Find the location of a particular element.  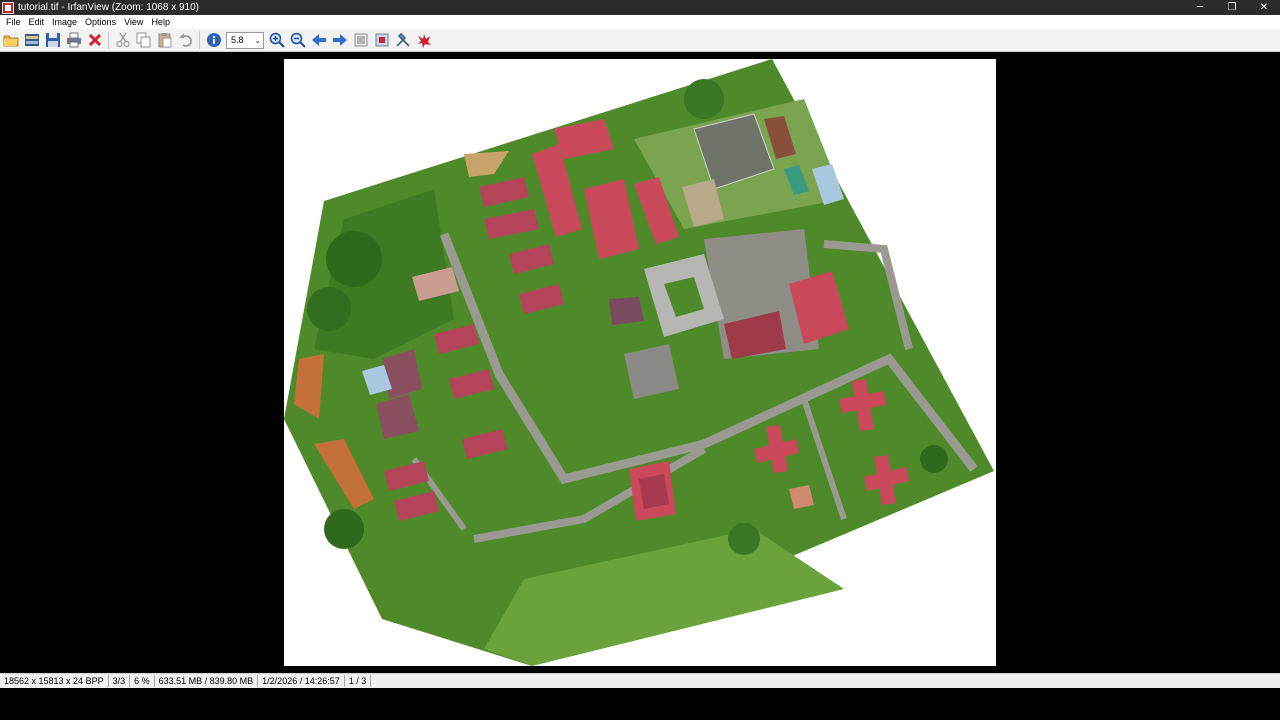

close-button: ✕ is located at coordinates (1264, 7).